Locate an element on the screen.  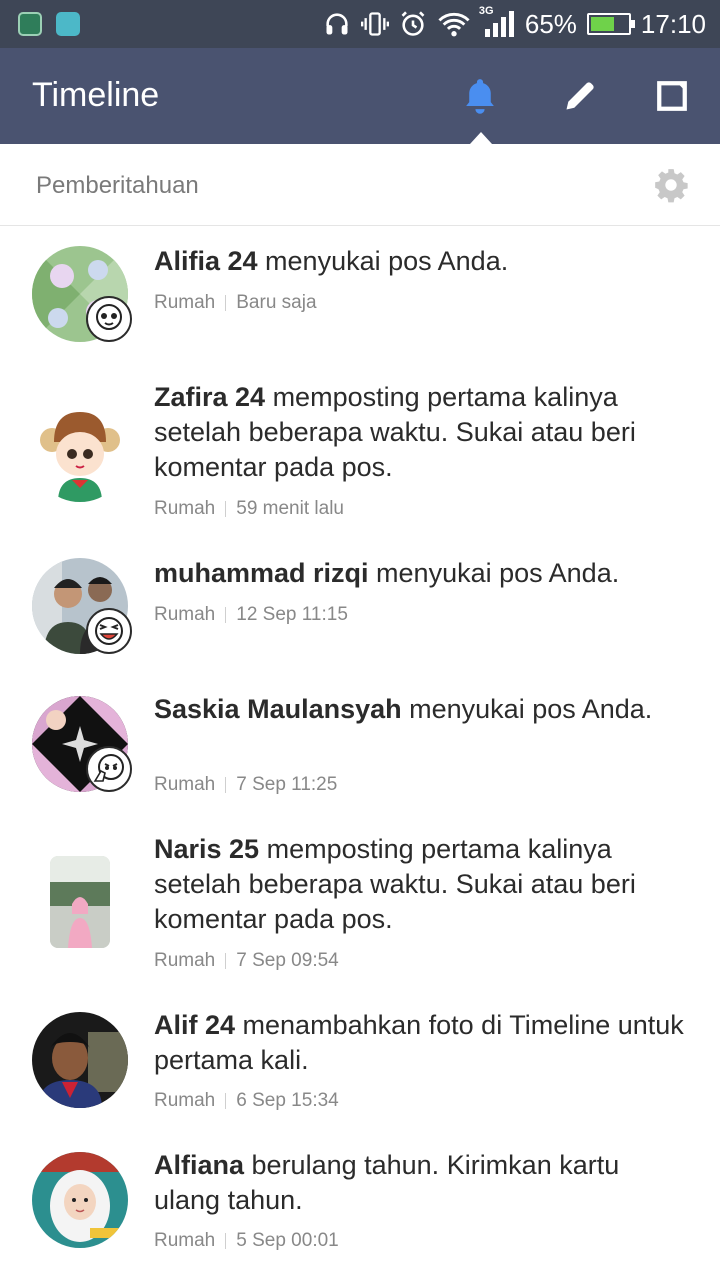
user-name: muhammad rizqi is located at coordinates (261, 573).